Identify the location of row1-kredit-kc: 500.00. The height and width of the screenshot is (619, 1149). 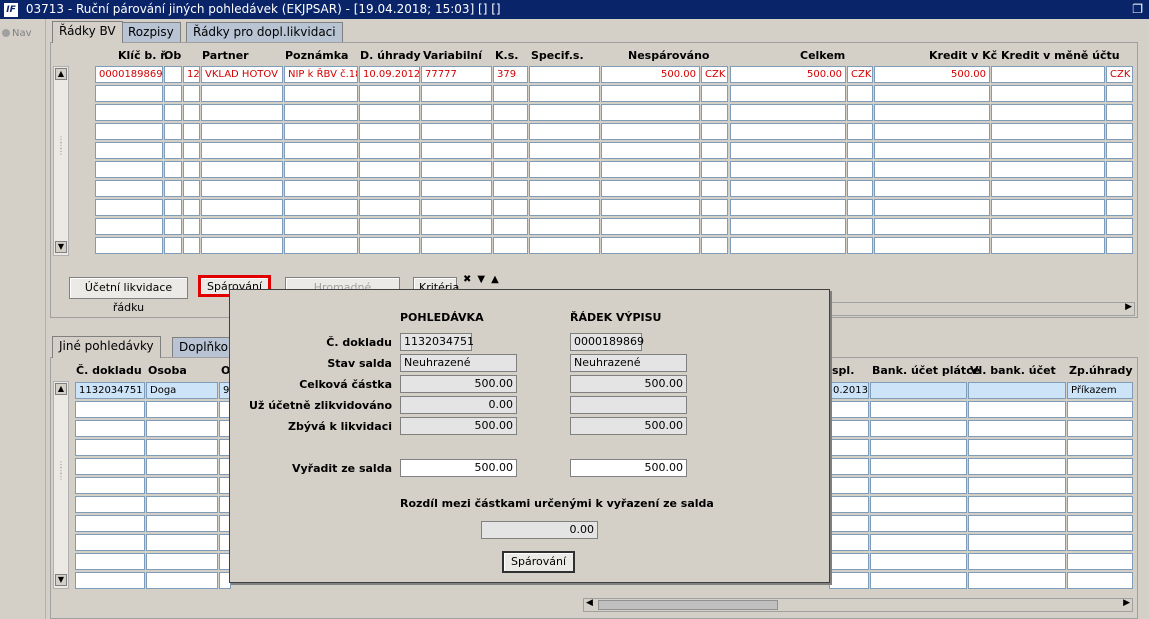
(932, 74).